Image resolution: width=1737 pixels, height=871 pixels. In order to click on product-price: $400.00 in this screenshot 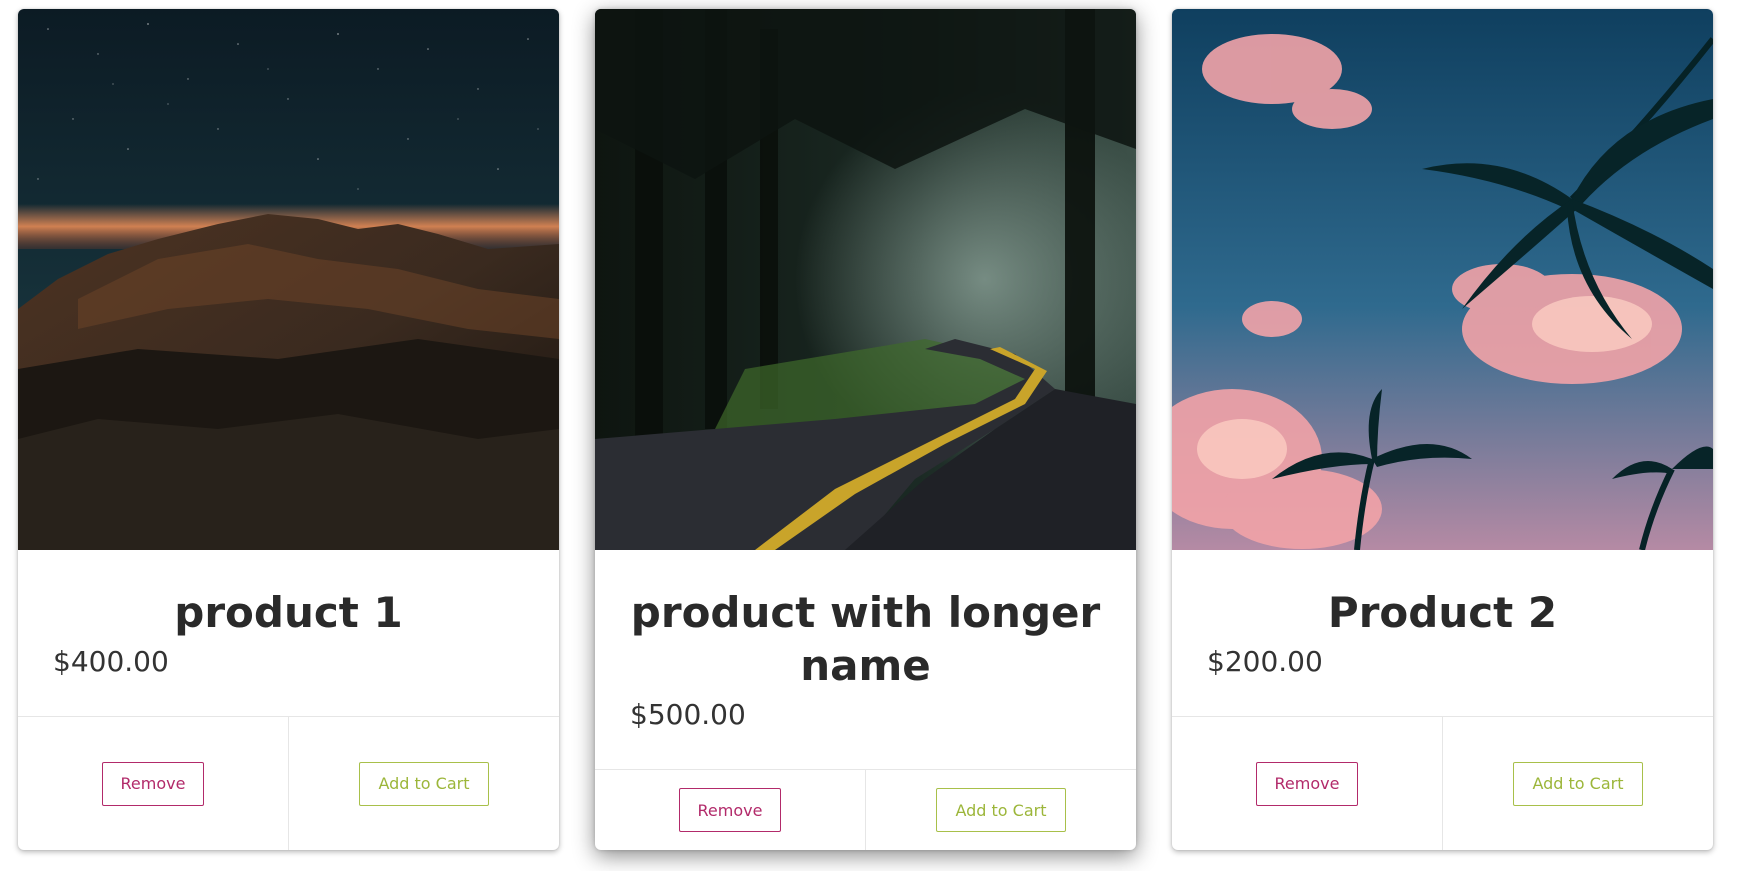, I will do `click(111, 661)`.